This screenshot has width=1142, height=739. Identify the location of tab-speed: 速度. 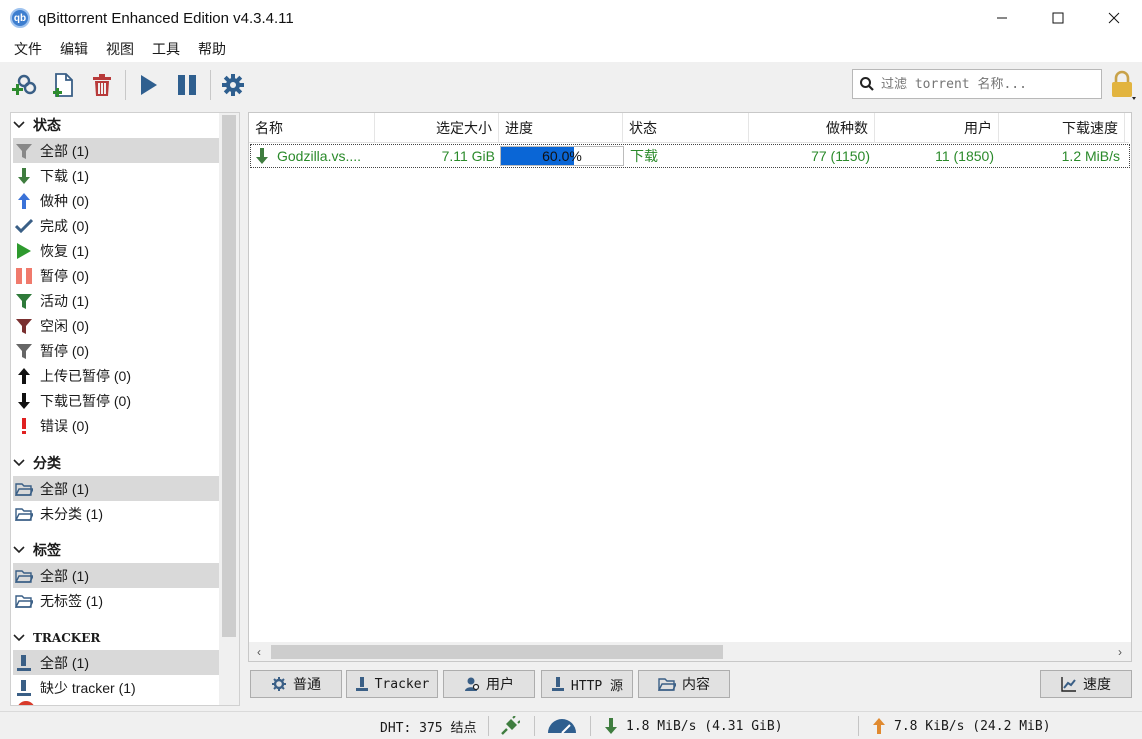
(1086, 684).